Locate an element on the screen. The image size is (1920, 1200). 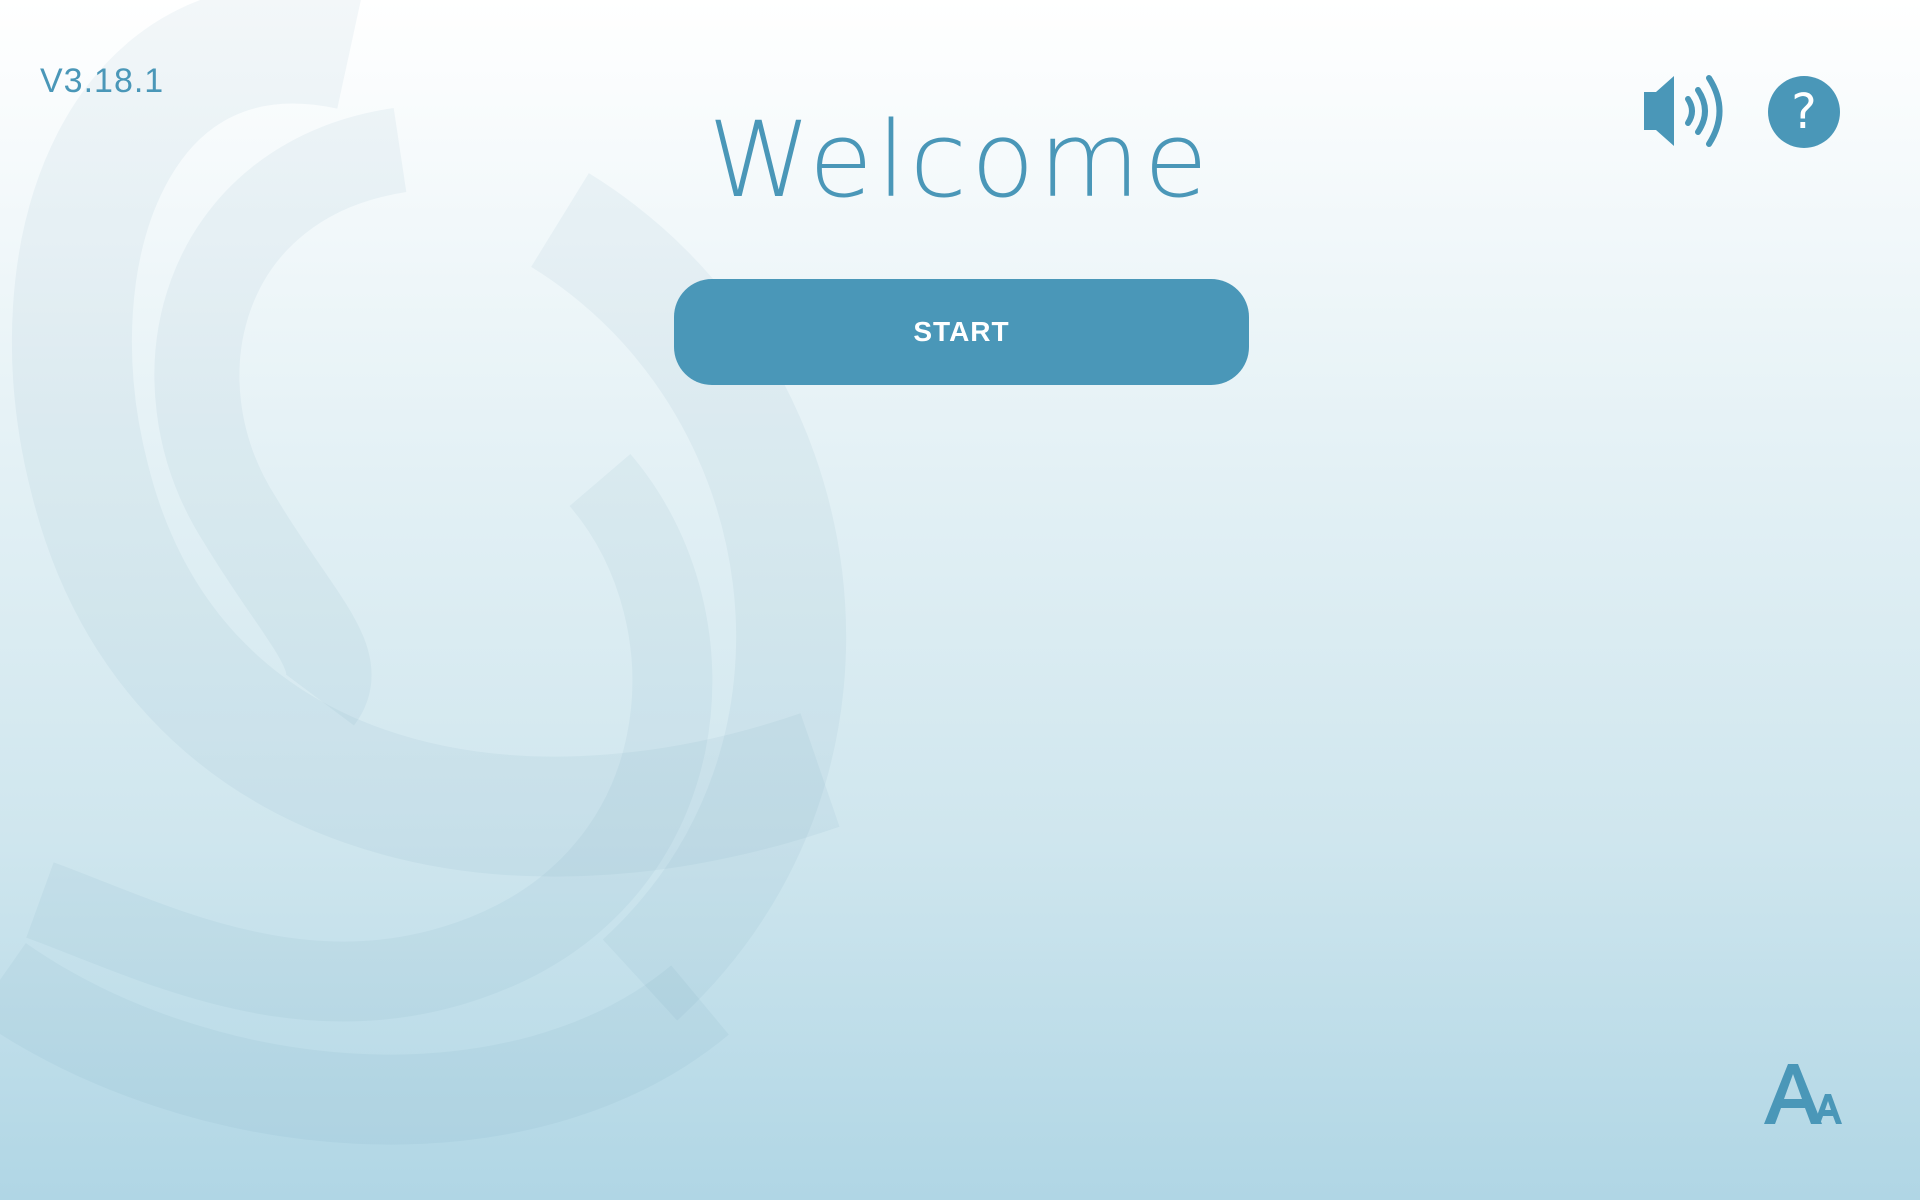
text-size-icon is located at coordinates (1803, 1094).